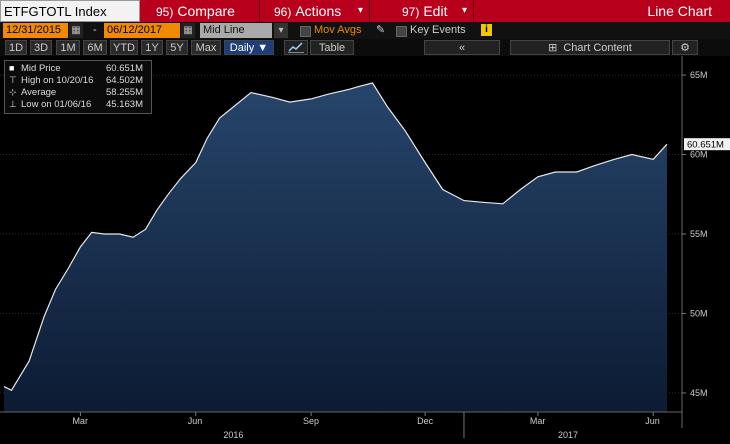 This screenshot has width=730, height=444. What do you see at coordinates (360, 10) in the screenshot?
I see `actions-caret-icon: ▾` at bounding box center [360, 10].